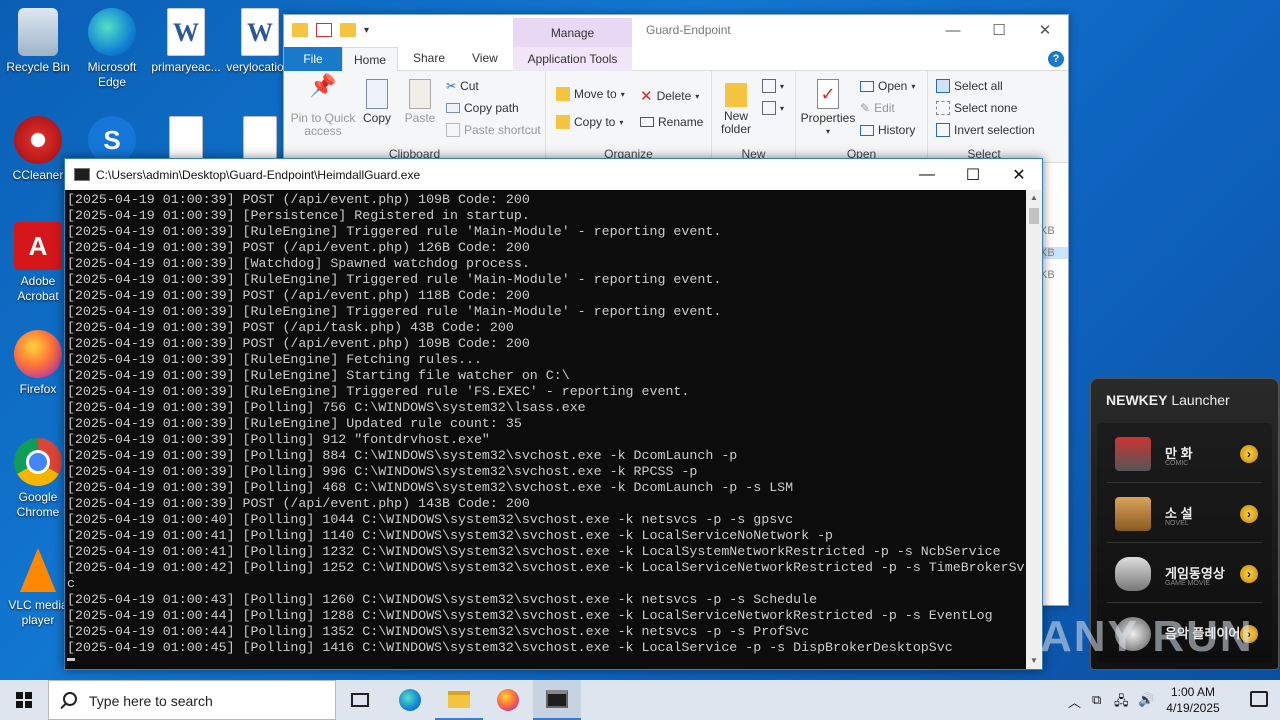 The image size is (1280, 720). I want to click on cut-button: ✂ Cut, so click(462, 86).